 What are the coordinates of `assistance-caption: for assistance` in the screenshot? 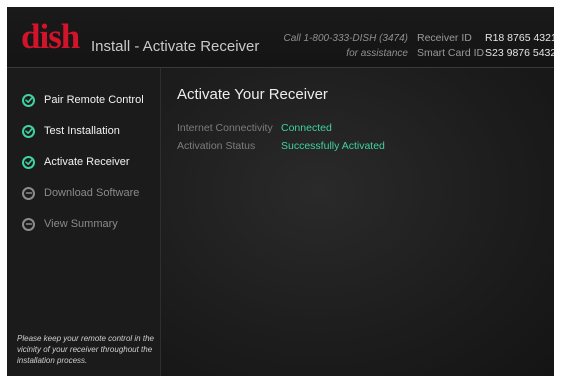 It's located at (377, 53).